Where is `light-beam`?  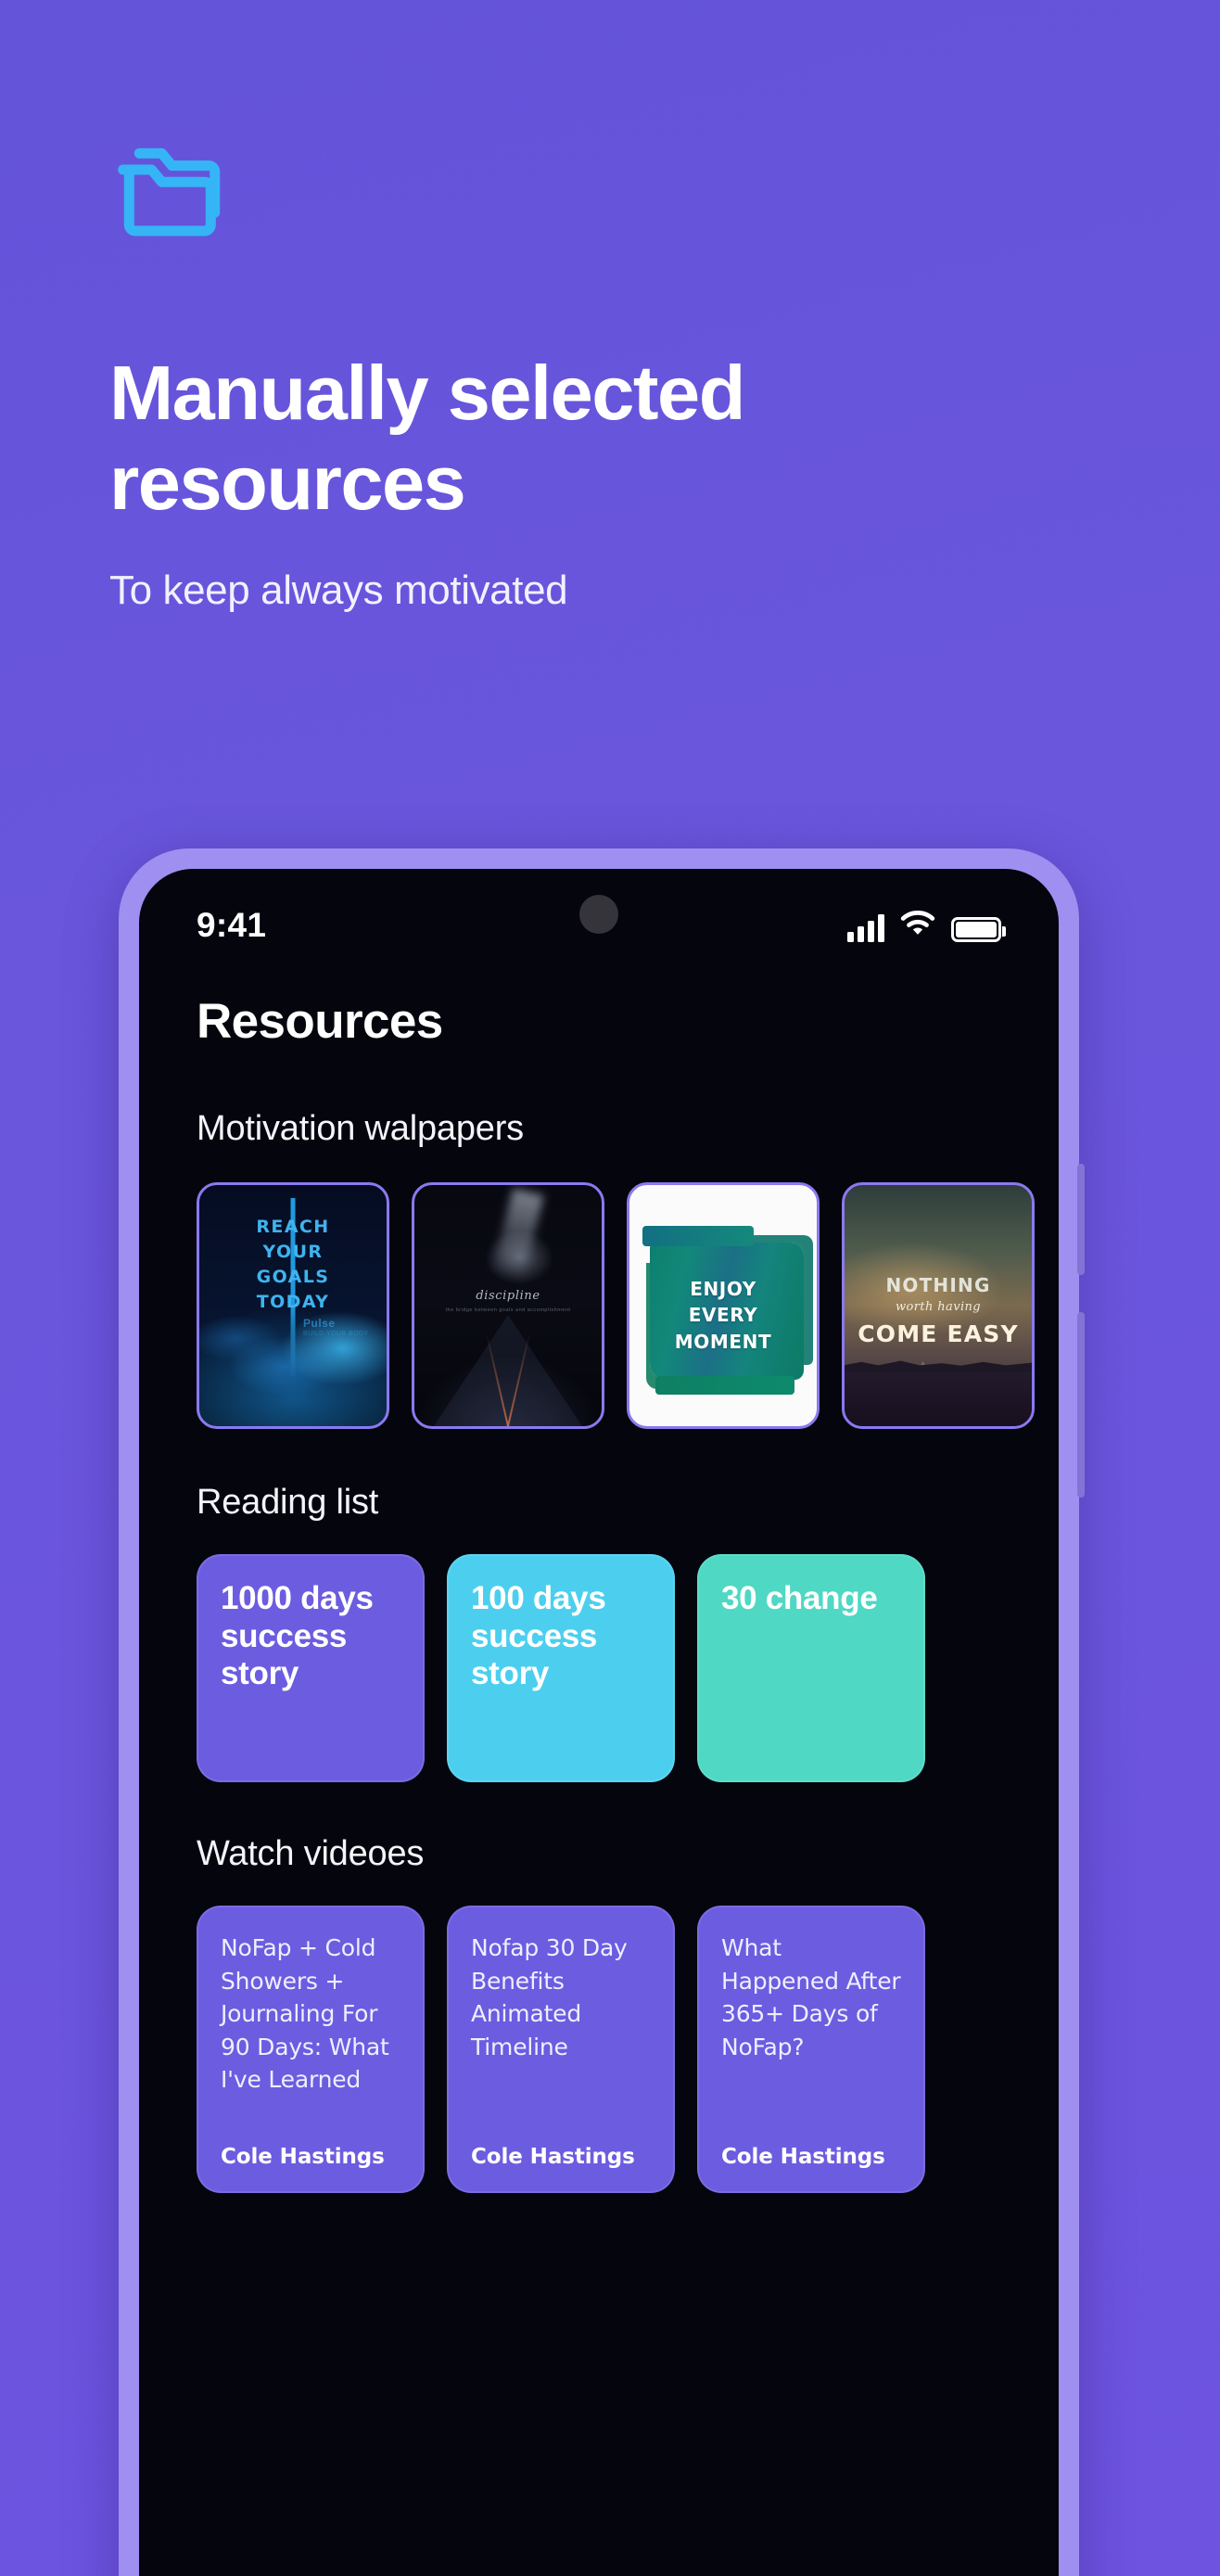
light-beam is located at coordinates (518, 1233).